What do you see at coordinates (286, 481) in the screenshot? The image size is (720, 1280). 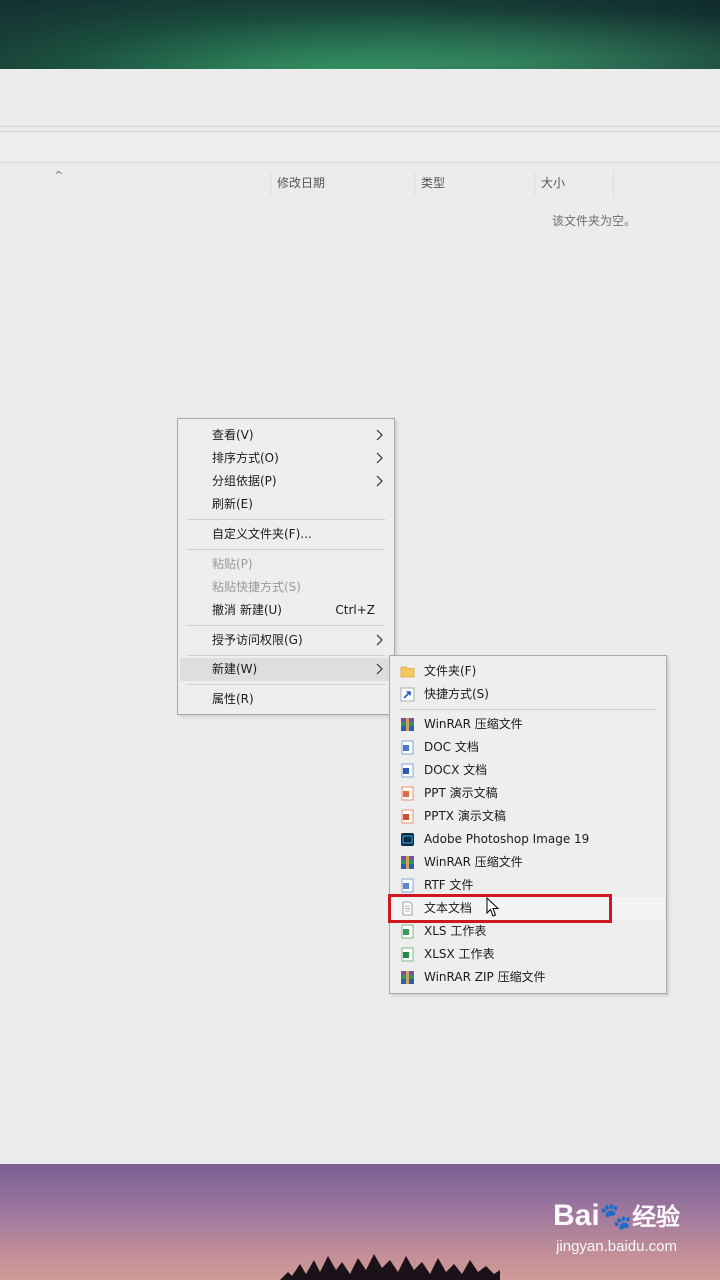 I see `menu-item-group-by: 分组依据(P)` at bounding box center [286, 481].